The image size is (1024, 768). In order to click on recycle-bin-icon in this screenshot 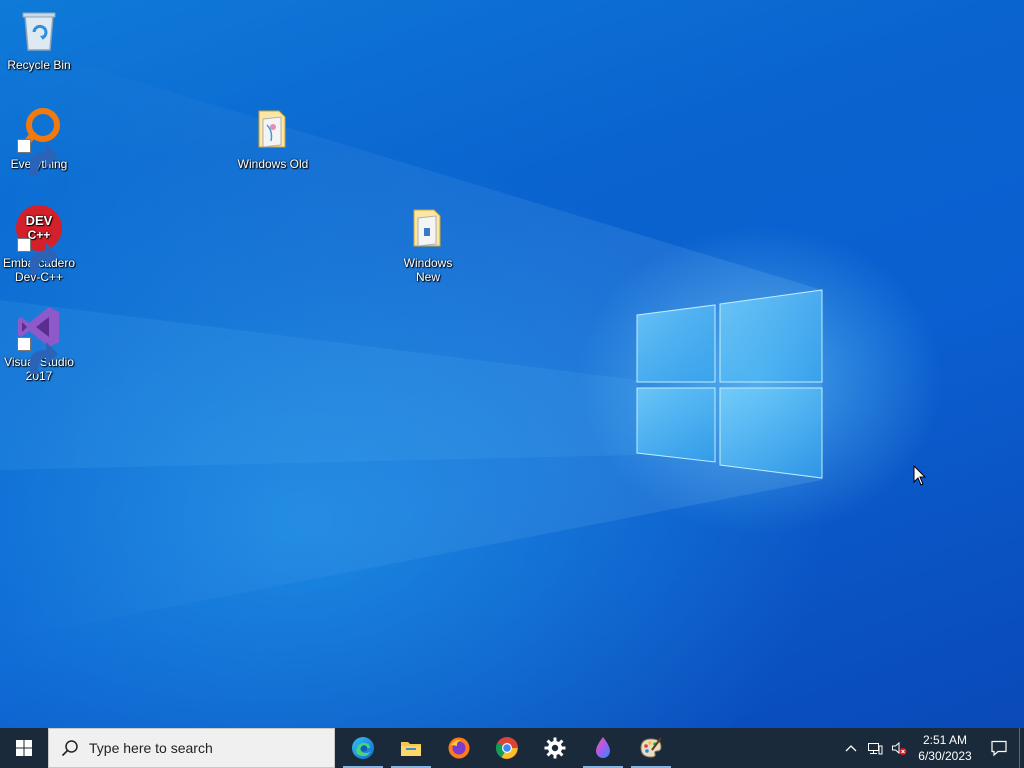, I will do `click(39, 31)`.